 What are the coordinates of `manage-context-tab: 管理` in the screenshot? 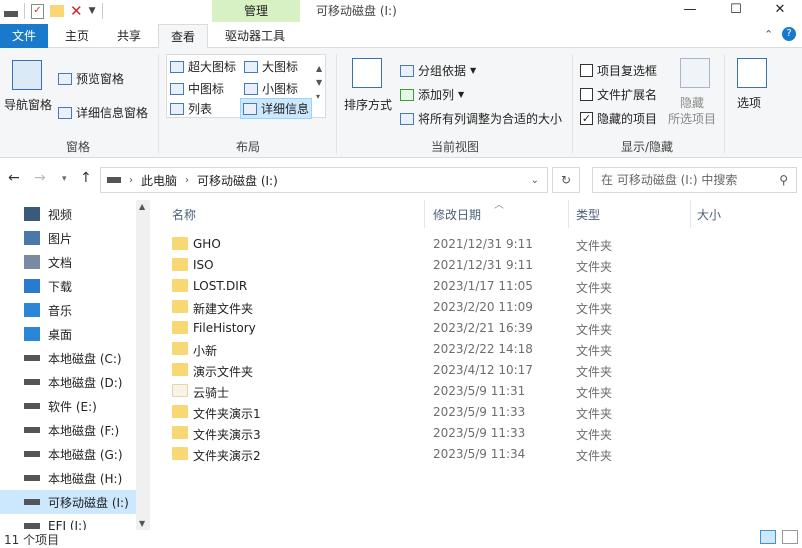 It's located at (256, 11).